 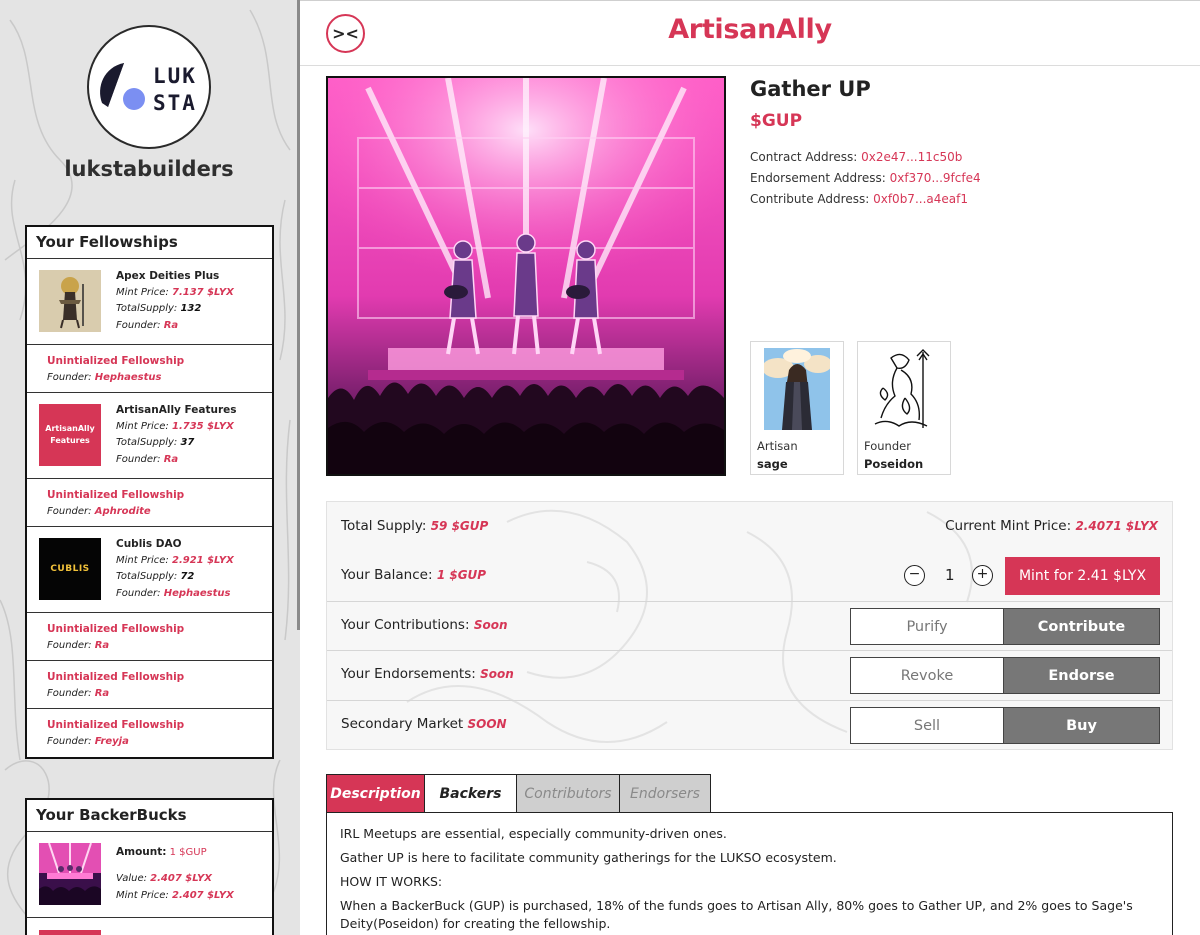 What do you see at coordinates (1081, 675) in the screenshot?
I see `endorse-button: Endorse` at bounding box center [1081, 675].